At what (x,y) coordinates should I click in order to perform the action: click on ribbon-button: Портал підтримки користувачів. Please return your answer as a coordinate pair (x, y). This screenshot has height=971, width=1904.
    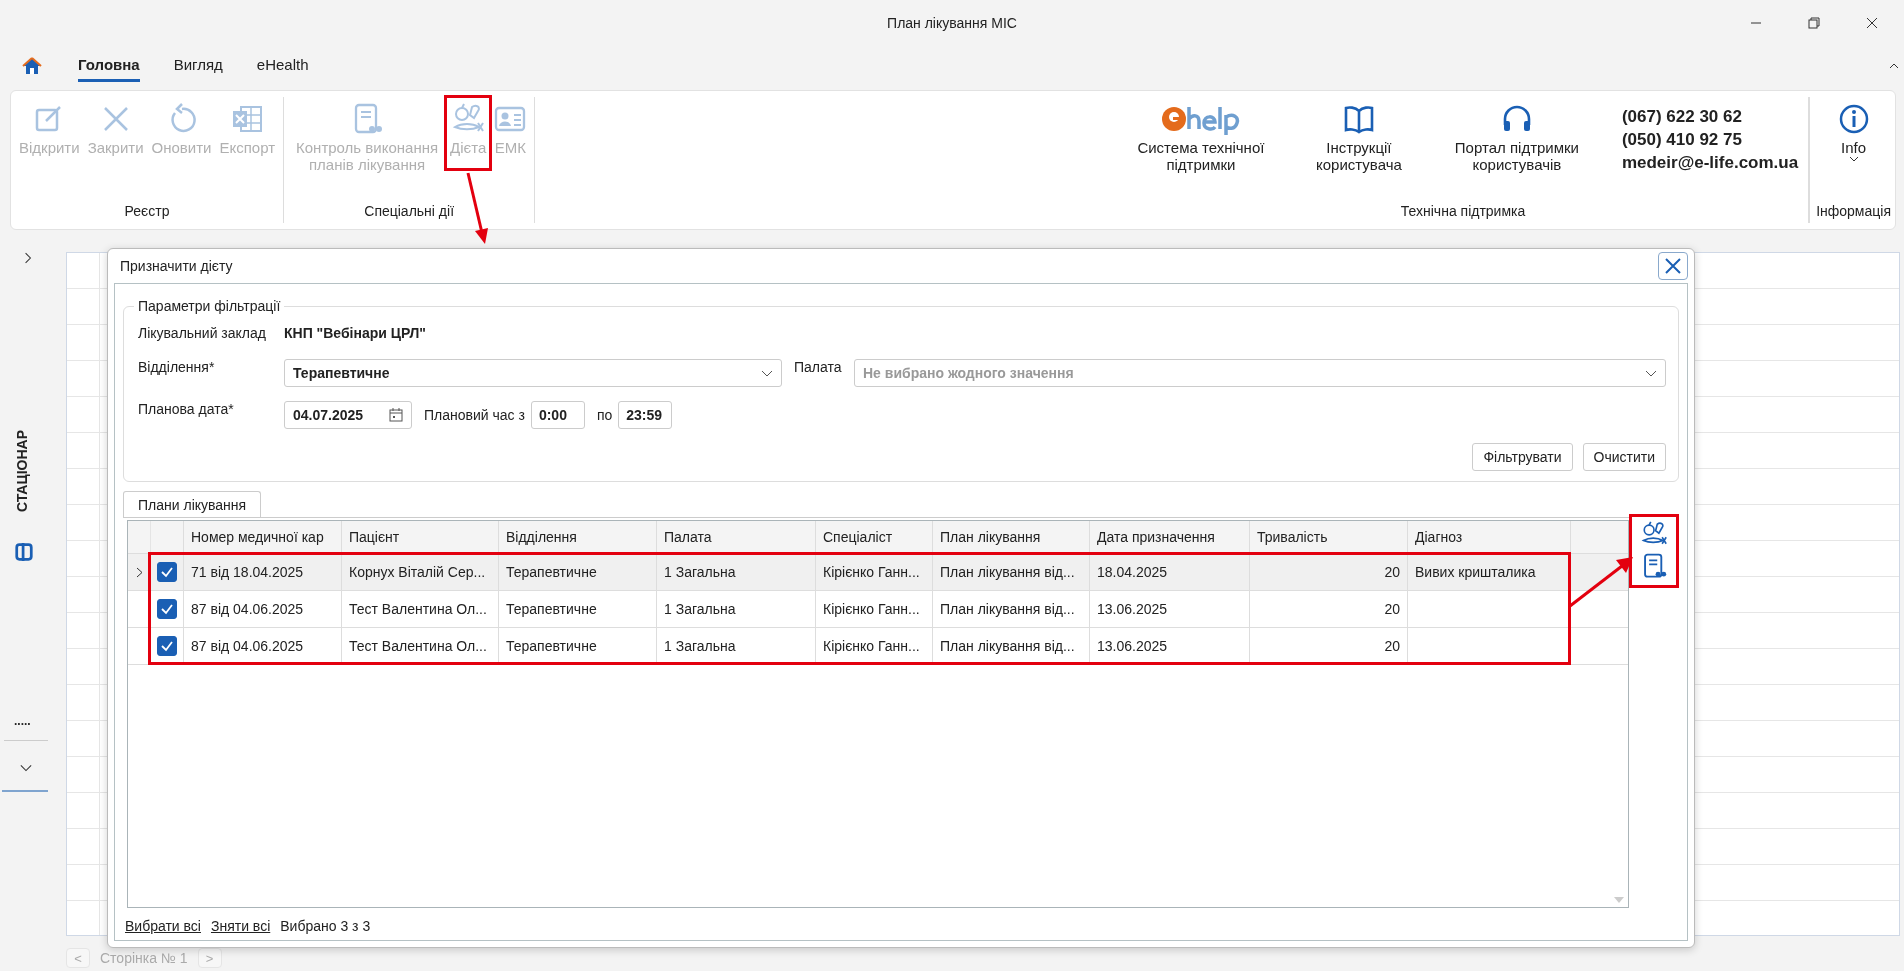
    Looking at the image, I should click on (1516, 138).